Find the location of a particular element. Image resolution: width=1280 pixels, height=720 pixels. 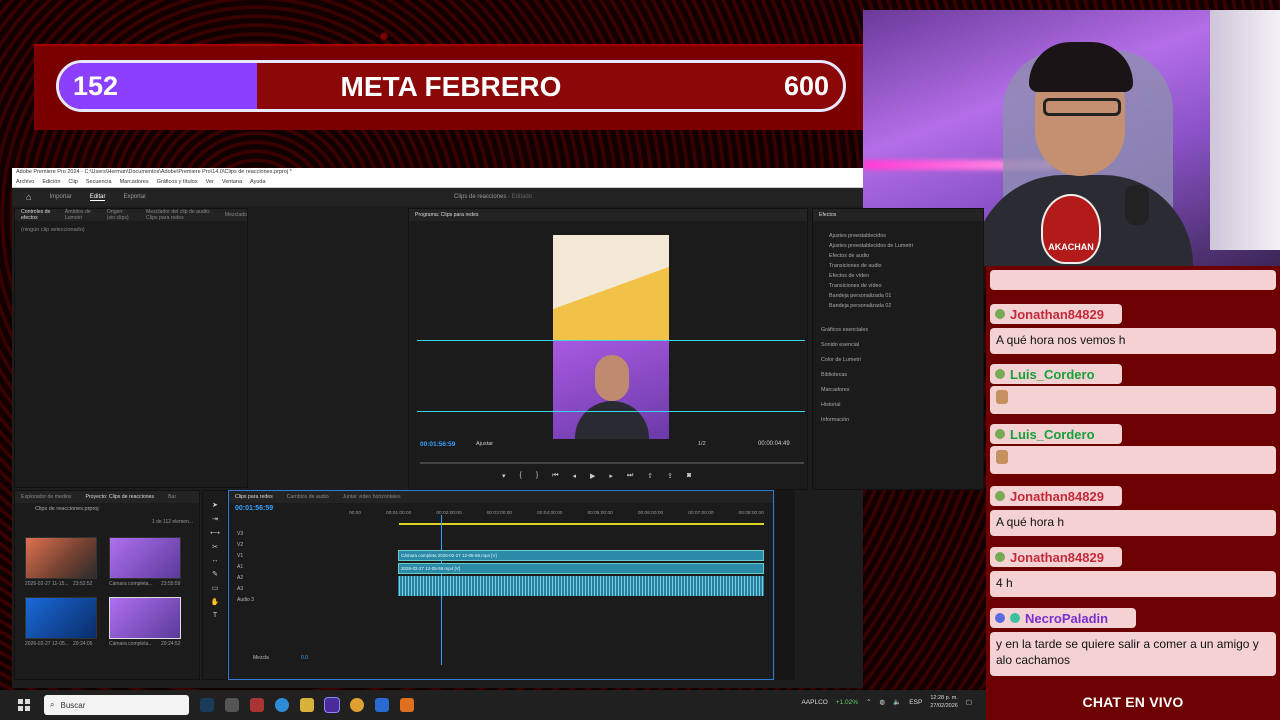

program-scrubber is located at coordinates (612, 463).